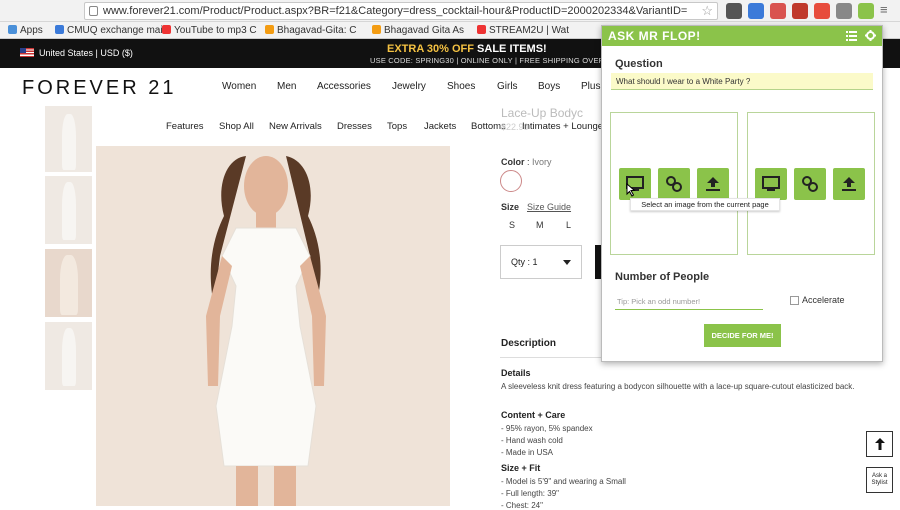 The width and height of the screenshot is (900, 510). I want to click on subnav-features: Features, so click(185, 126).